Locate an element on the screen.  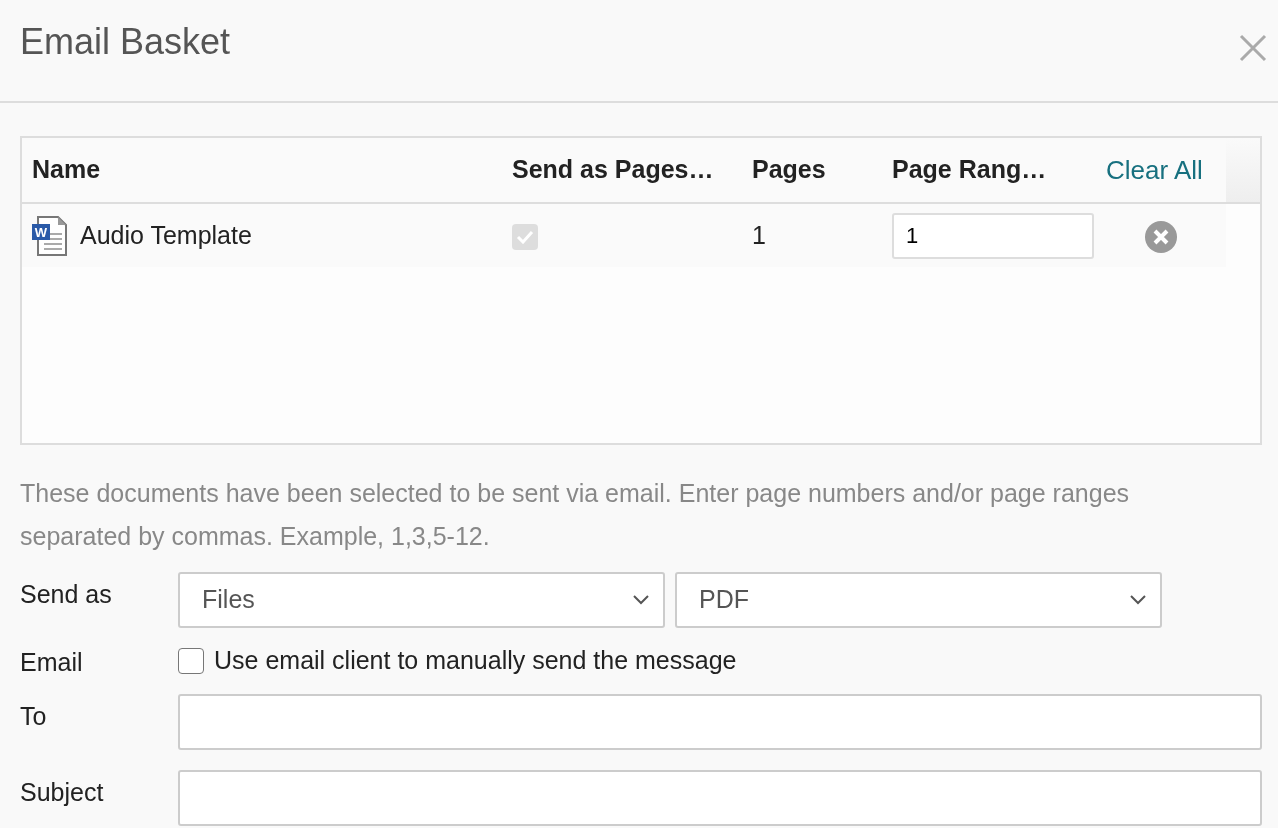
close-icon is located at coordinates (1253, 48).